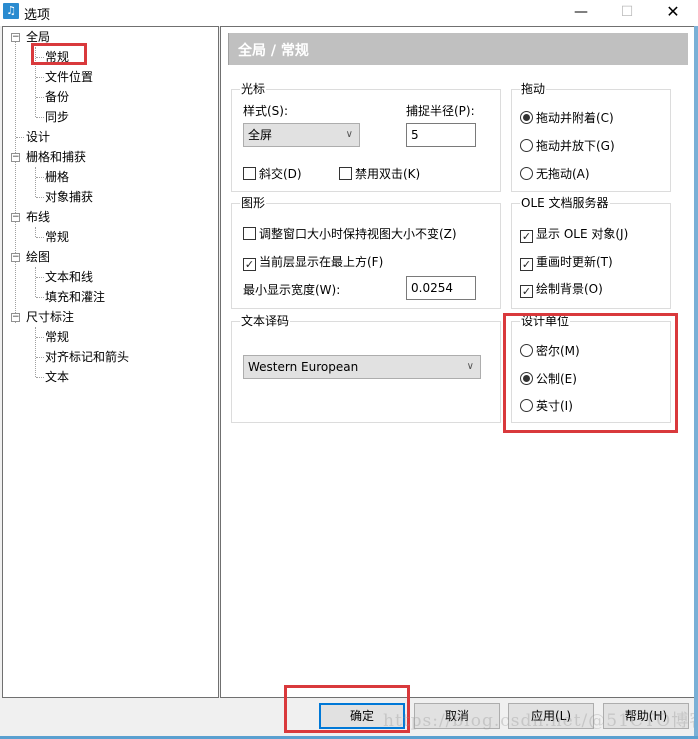 The width and height of the screenshot is (698, 739). What do you see at coordinates (38, 37) in the screenshot?
I see `tree-item-global: 全局` at bounding box center [38, 37].